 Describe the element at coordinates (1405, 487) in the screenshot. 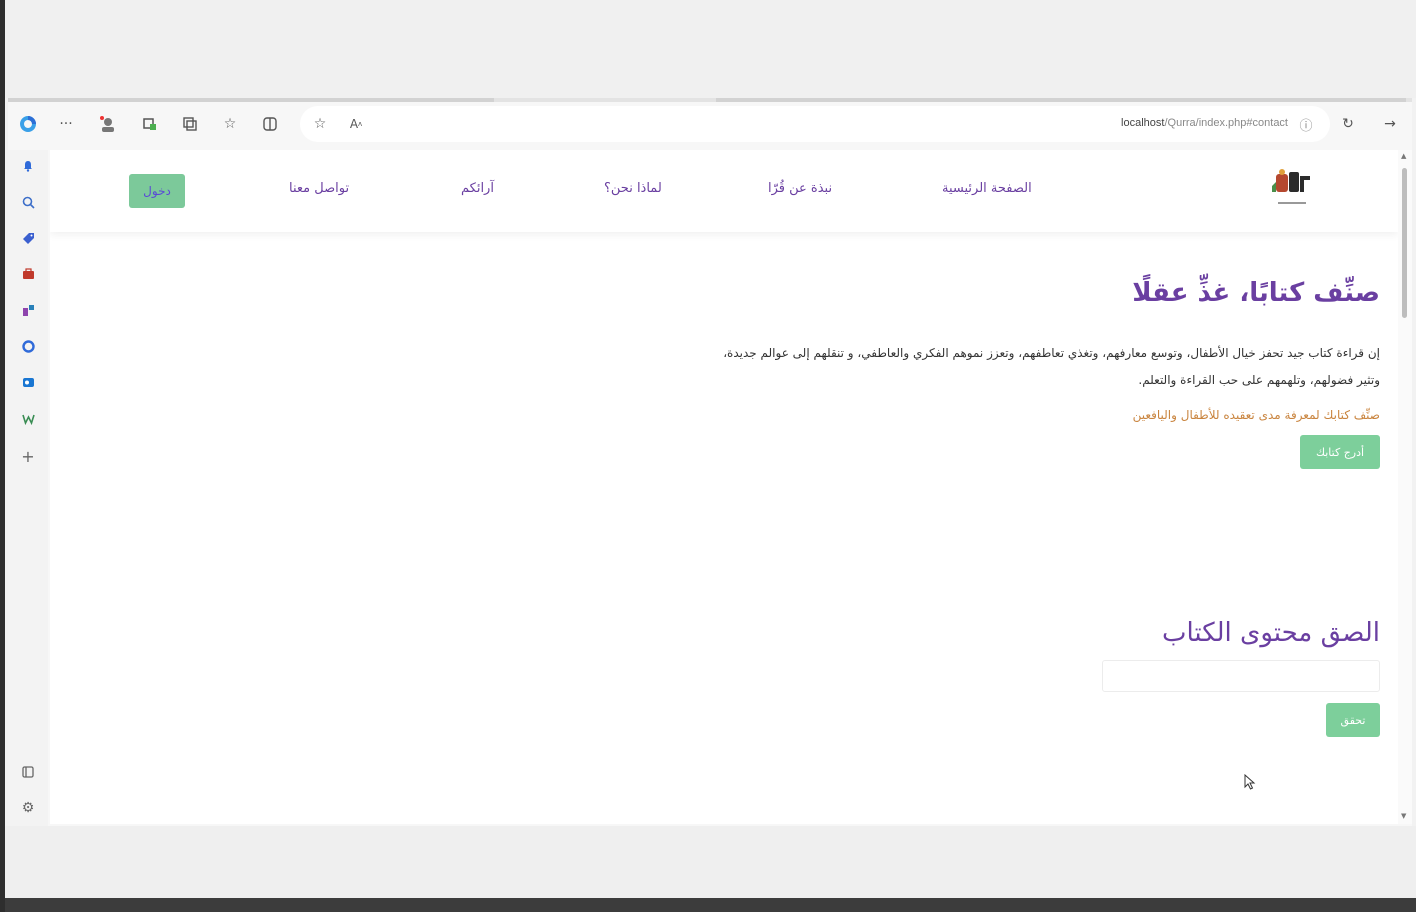

I see `page-scrollbar: ▲ ▼` at that location.